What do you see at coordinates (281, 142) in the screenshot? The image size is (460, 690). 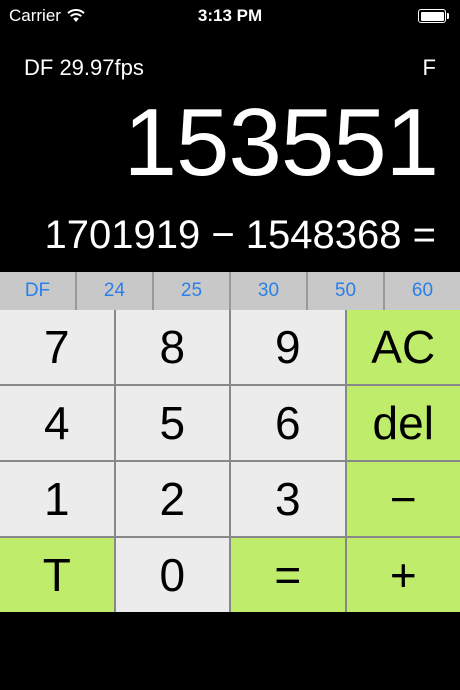 I see `result-display: 153551` at bounding box center [281, 142].